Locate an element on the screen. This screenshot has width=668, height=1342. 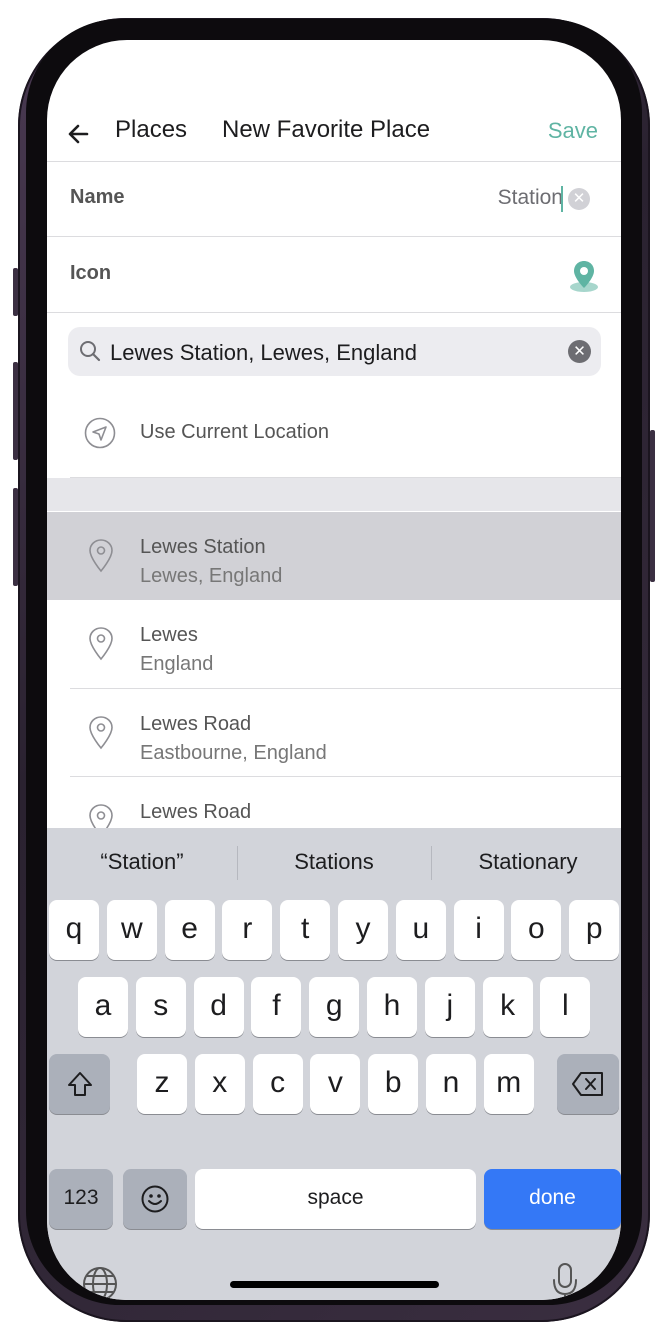
key-f: f is located at coordinates (276, 1007).